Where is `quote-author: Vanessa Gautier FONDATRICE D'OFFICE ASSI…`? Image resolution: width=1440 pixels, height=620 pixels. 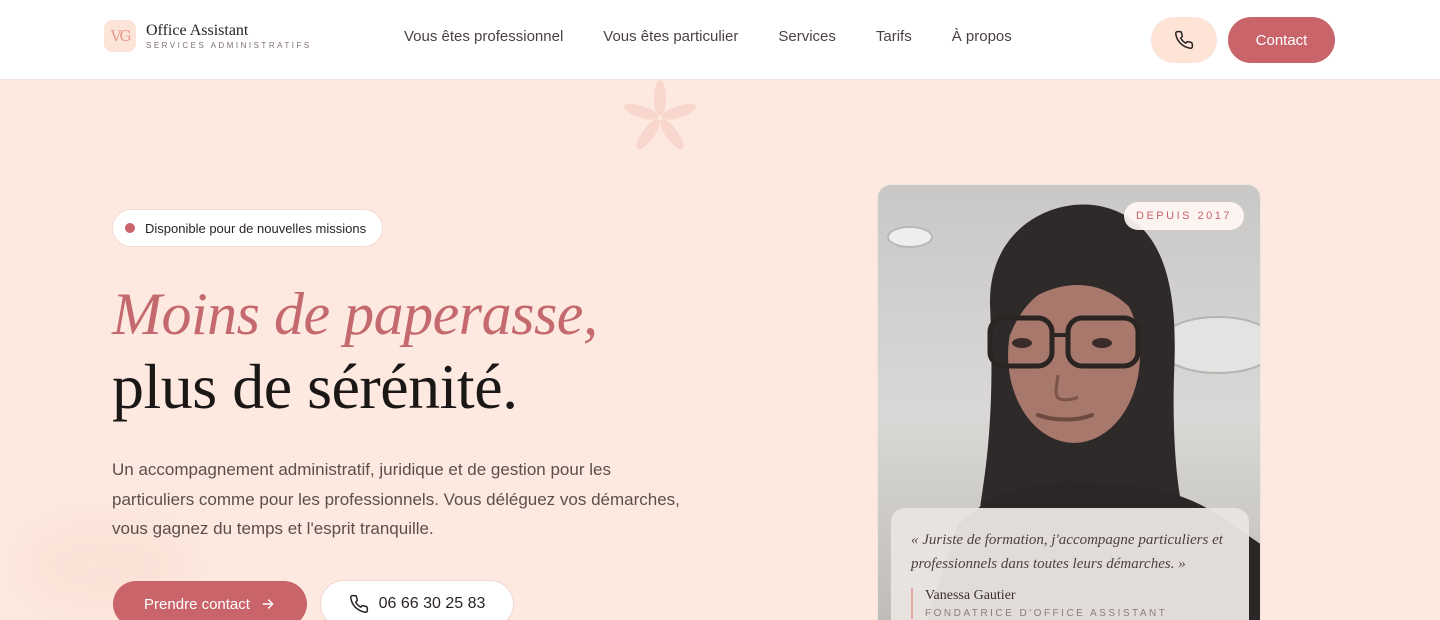
quote-author: Vanessa Gautier FONDATRICE D'OFFICE ASSI… is located at coordinates (1070, 603).